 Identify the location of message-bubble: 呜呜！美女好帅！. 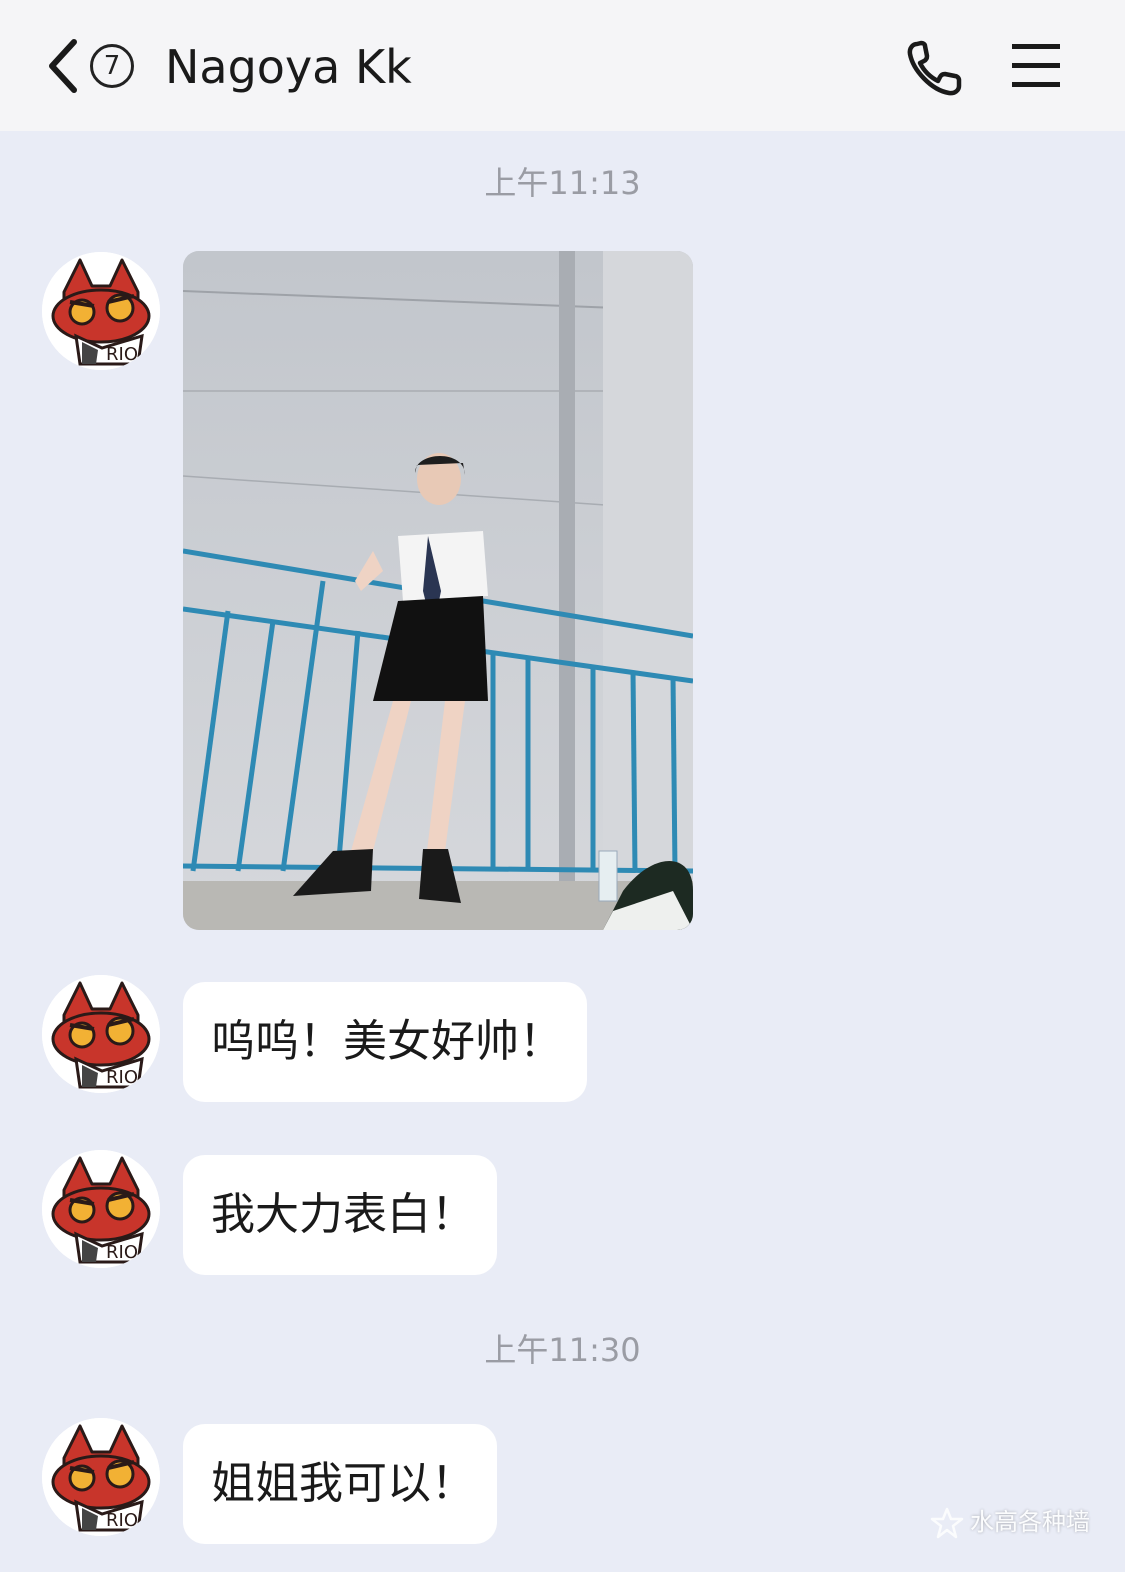
(385, 1042).